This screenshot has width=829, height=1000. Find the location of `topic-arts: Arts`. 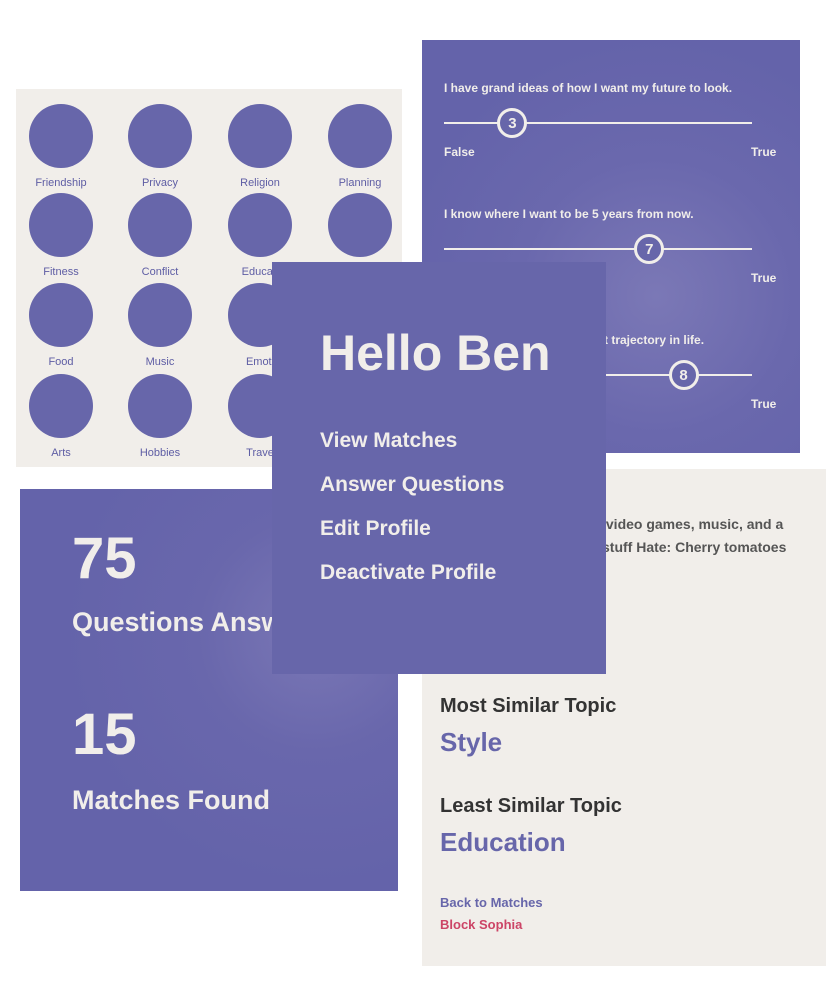

topic-arts: Arts is located at coordinates (63, 416).